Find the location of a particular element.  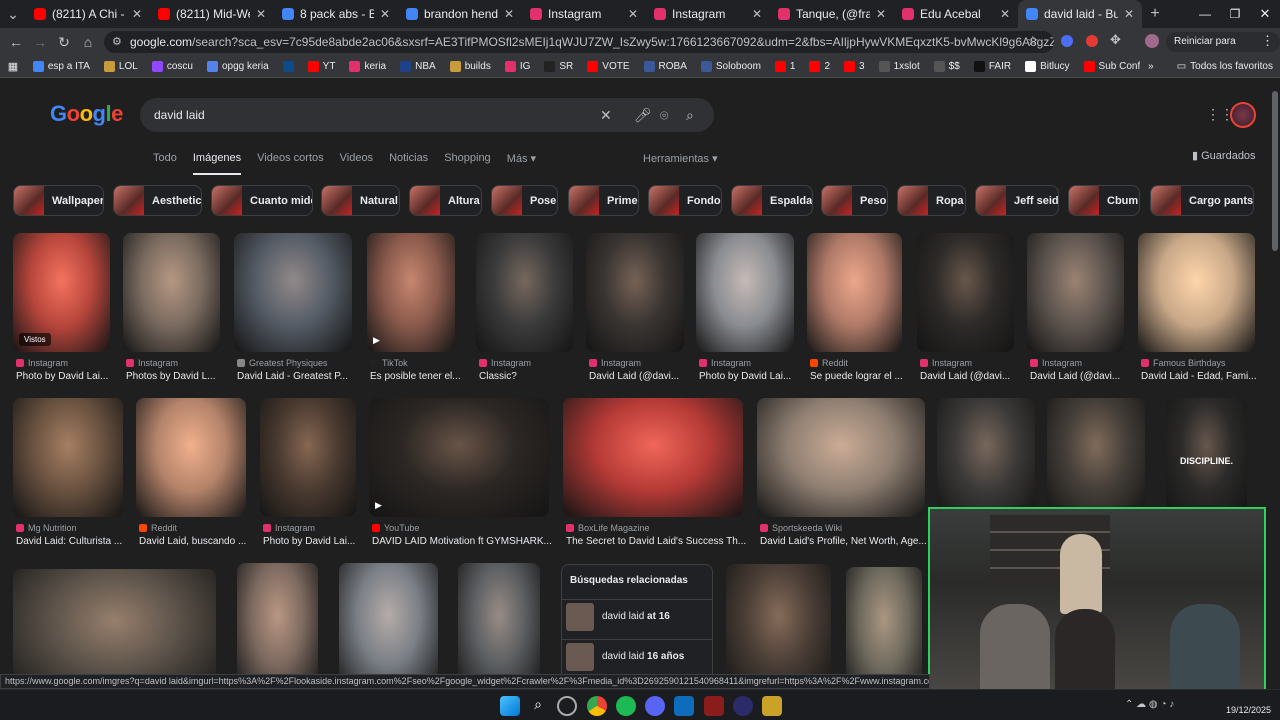

bookmark-item: SR is located at coordinates (558, 66).